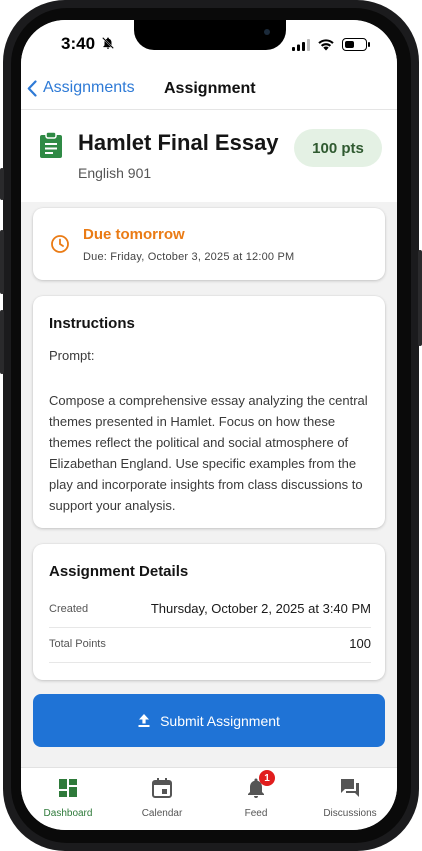 The width and height of the screenshot is (422, 851). What do you see at coordinates (326, 45) in the screenshot?
I see `wifi-icon` at bounding box center [326, 45].